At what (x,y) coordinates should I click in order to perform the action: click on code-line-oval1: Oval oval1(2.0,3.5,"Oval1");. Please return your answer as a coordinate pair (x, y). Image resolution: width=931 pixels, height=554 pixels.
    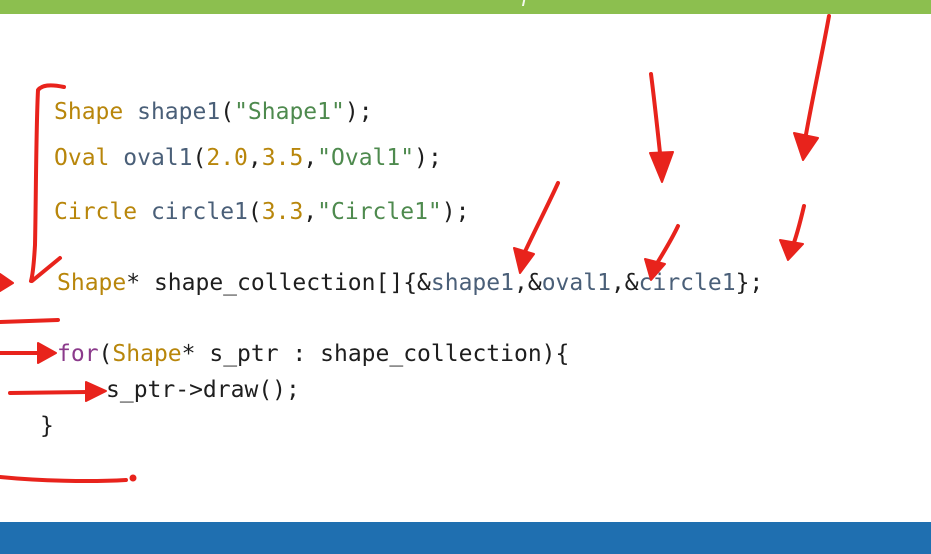
    Looking at the image, I should click on (248, 158).